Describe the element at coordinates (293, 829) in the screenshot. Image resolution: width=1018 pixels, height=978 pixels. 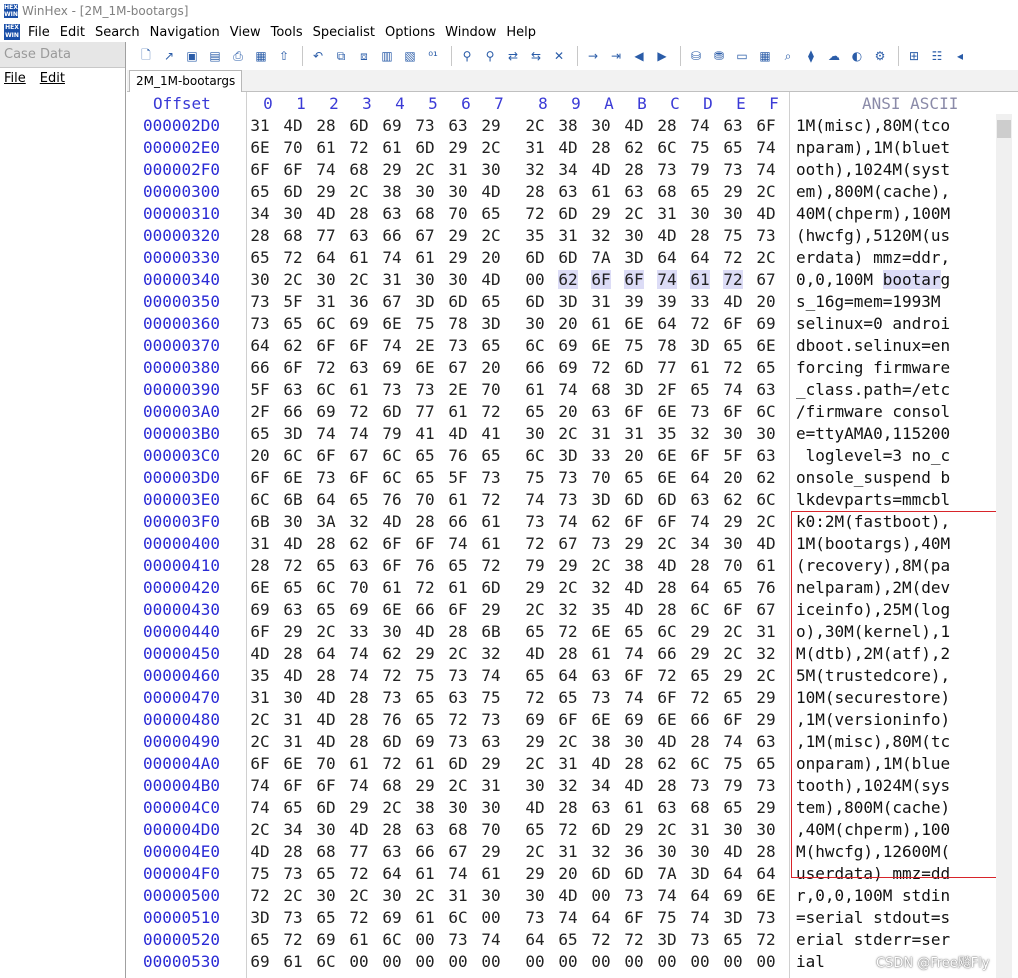
I see `hex-byte: 34` at that location.